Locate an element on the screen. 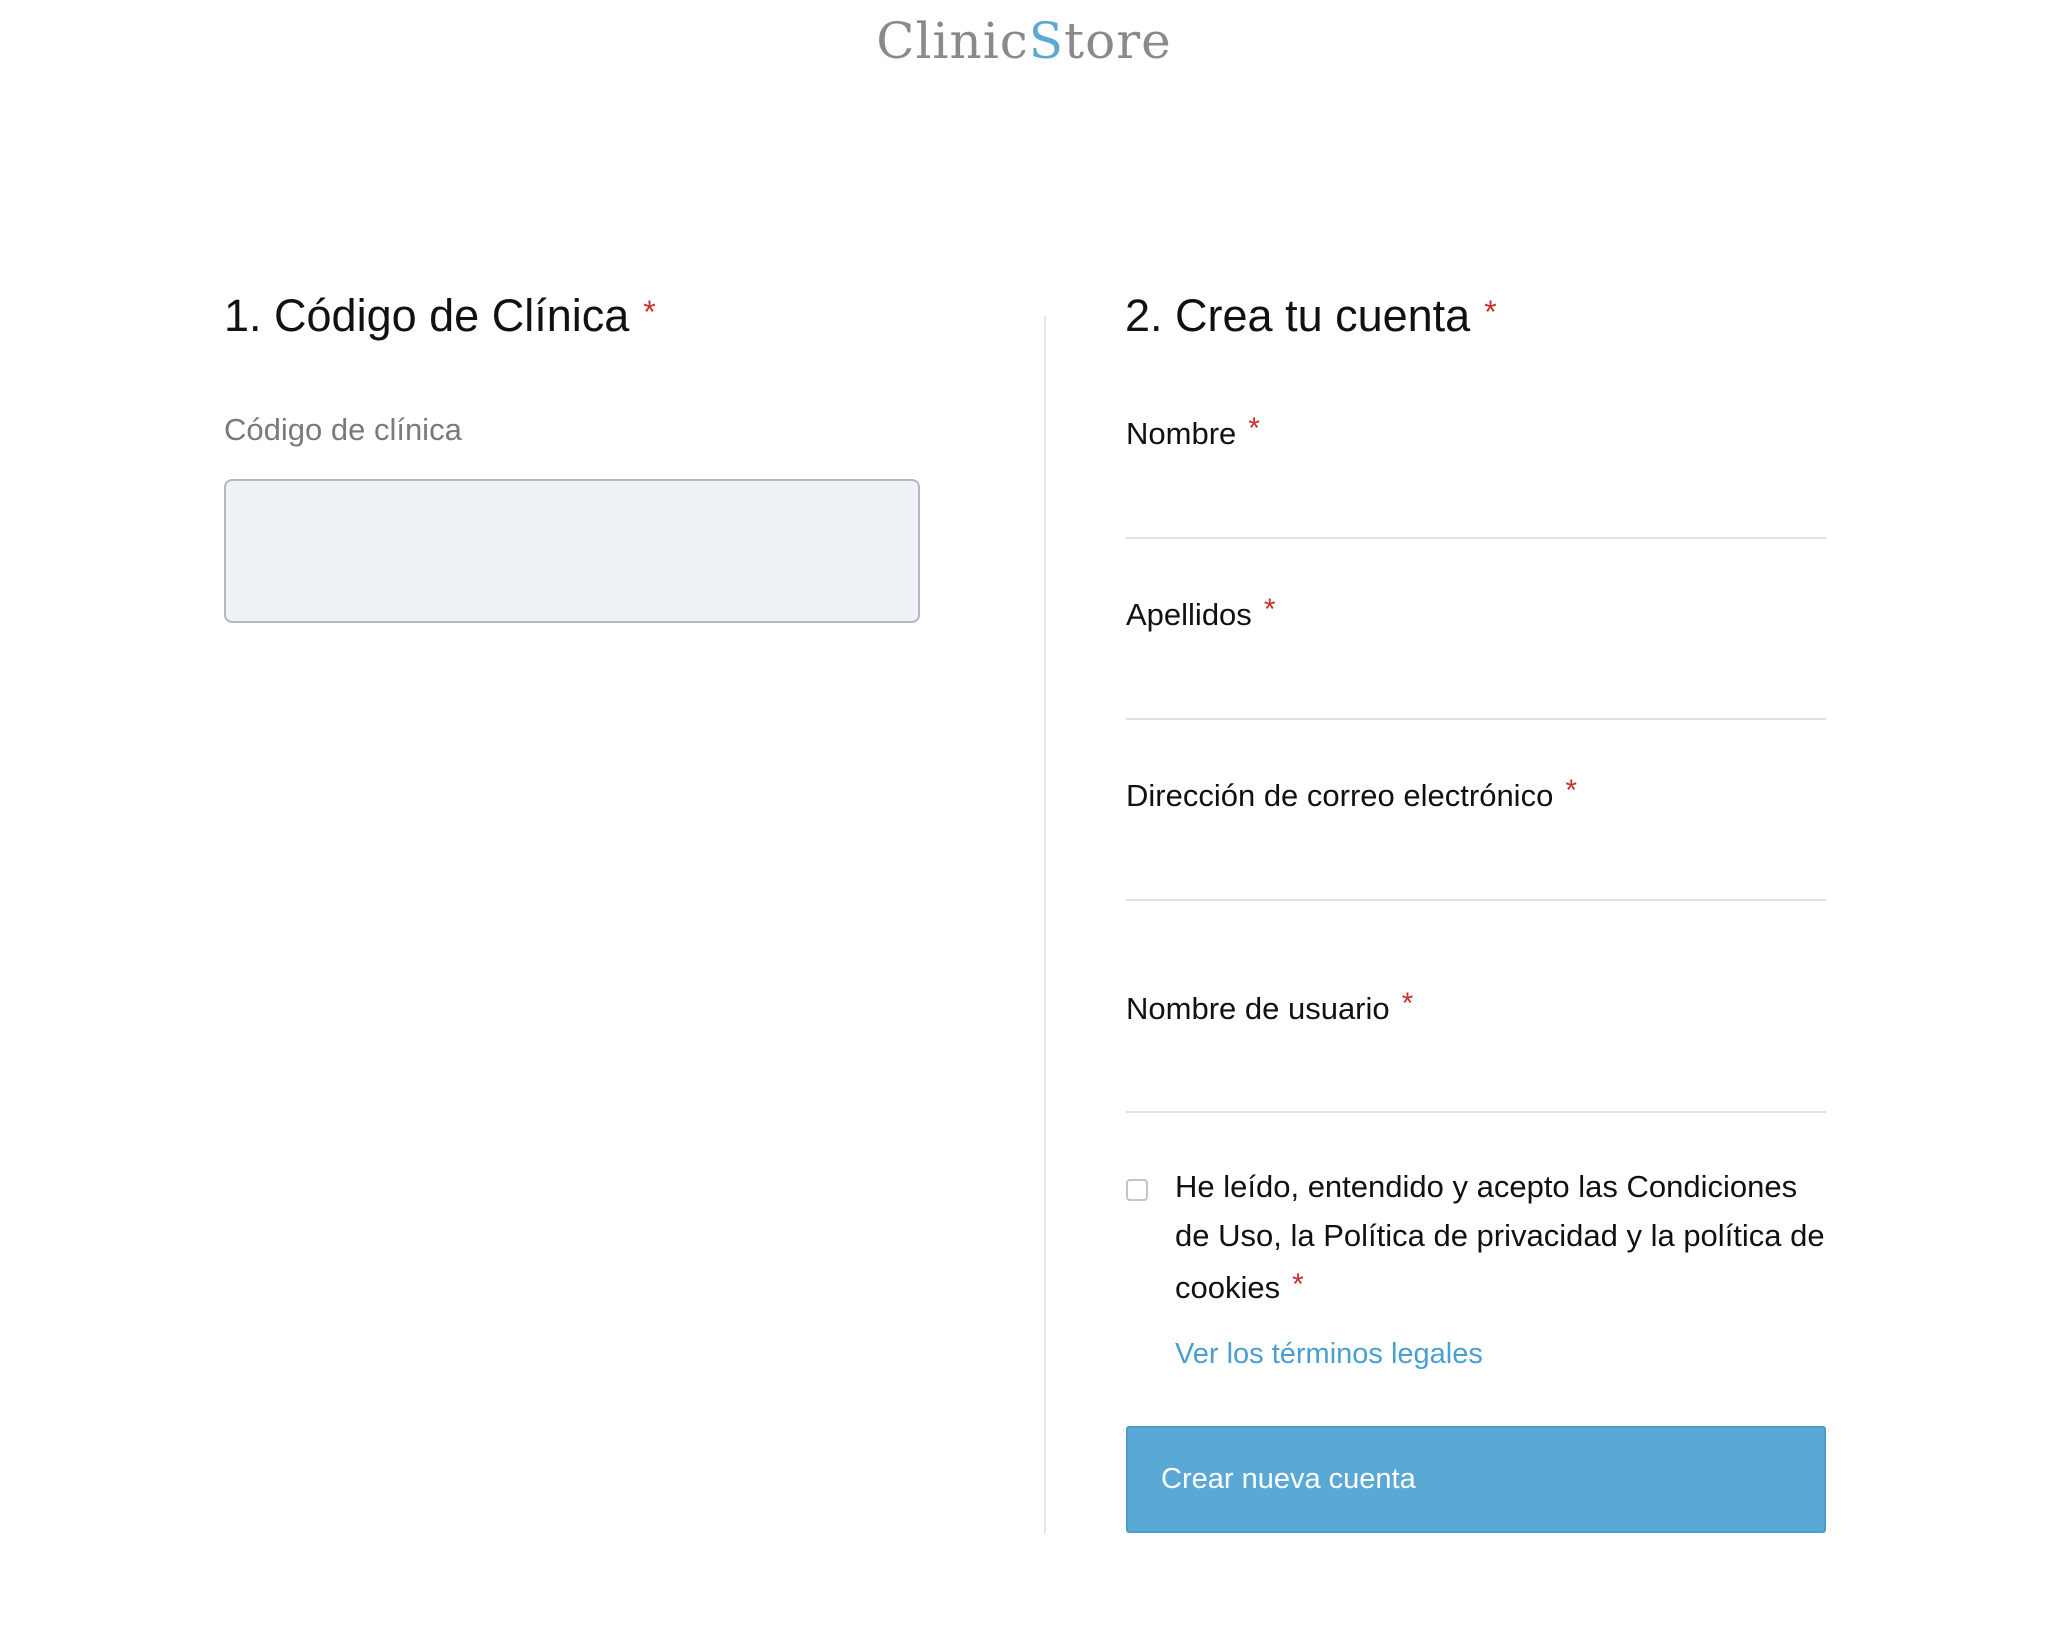 The width and height of the screenshot is (2048, 1638). email-label: Dirección de correo electrónico * is located at coordinates (1351, 794).